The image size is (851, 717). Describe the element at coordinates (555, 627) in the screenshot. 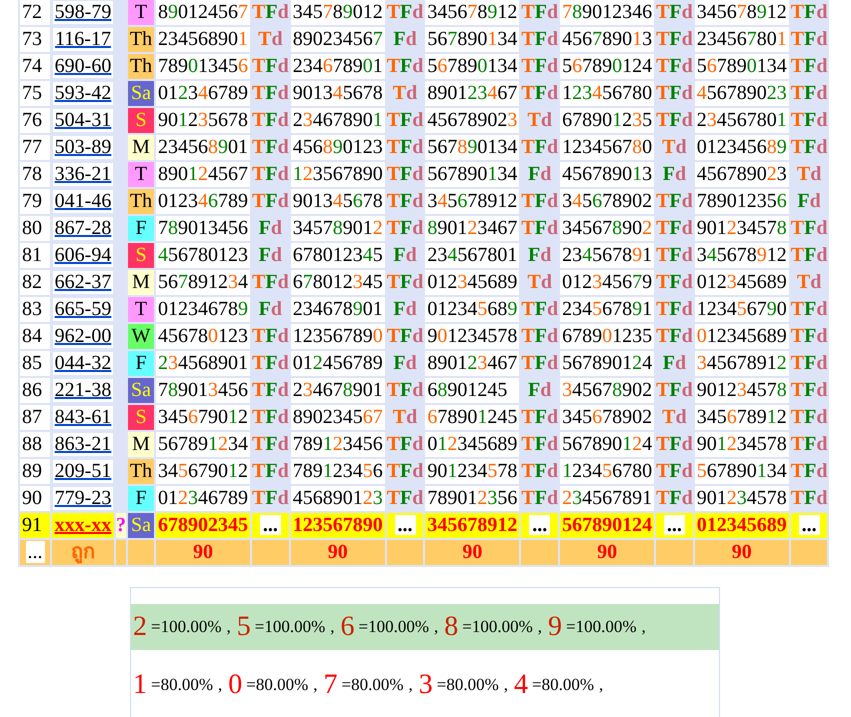

I see `digit: 9` at that location.